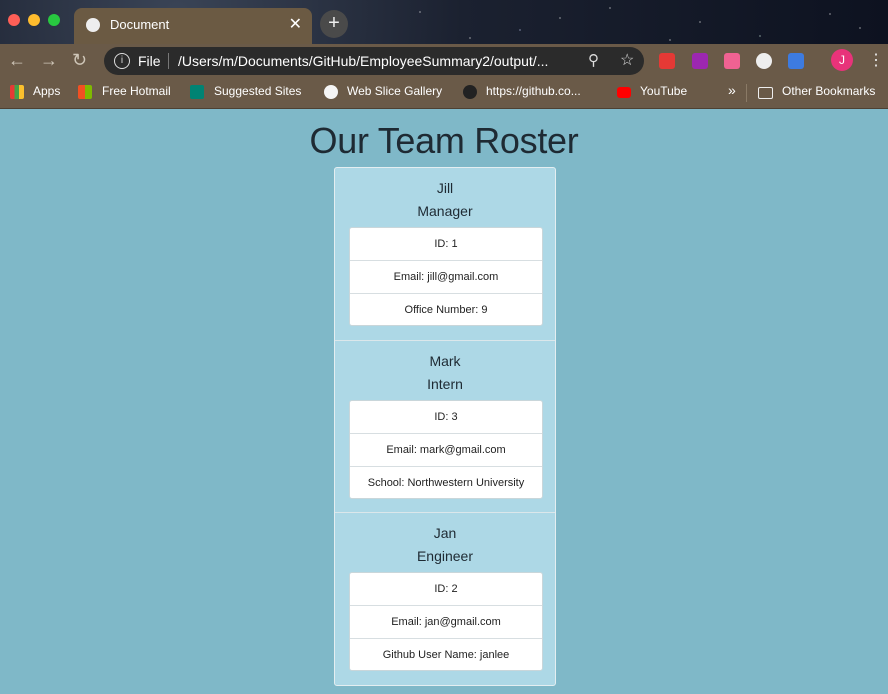 This screenshot has width=888, height=694. Describe the element at coordinates (331, 92) in the screenshot. I see `web-slice-icon` at that location.